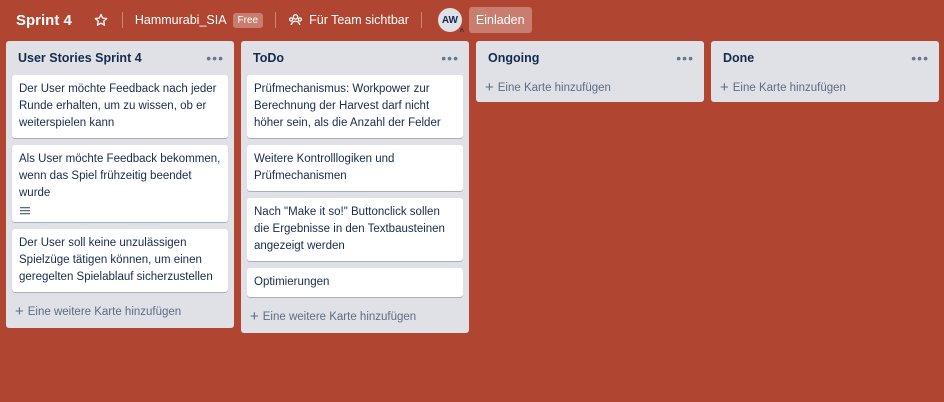  I want to click on member-avatar: AW ˄, so click(450, 21).